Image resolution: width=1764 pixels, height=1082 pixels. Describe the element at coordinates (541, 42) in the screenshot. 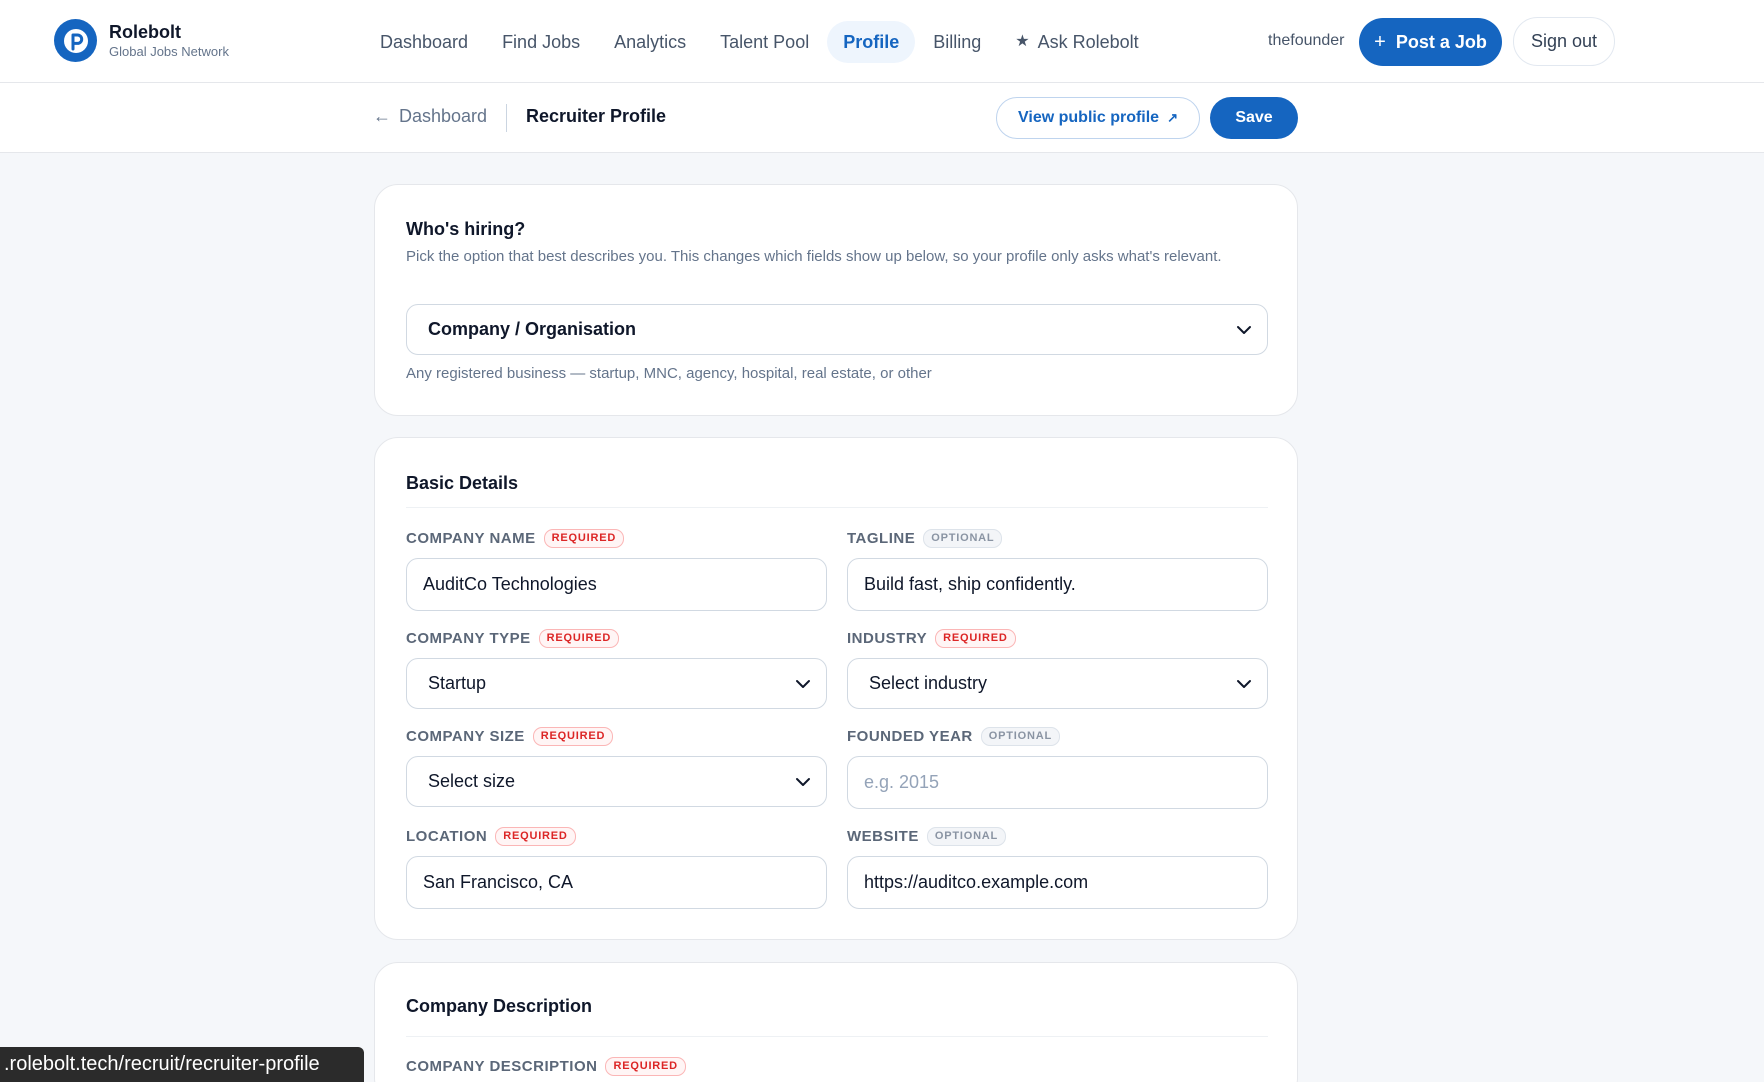

I see `nav-item-find-jobs: Find Jobs` at that location.